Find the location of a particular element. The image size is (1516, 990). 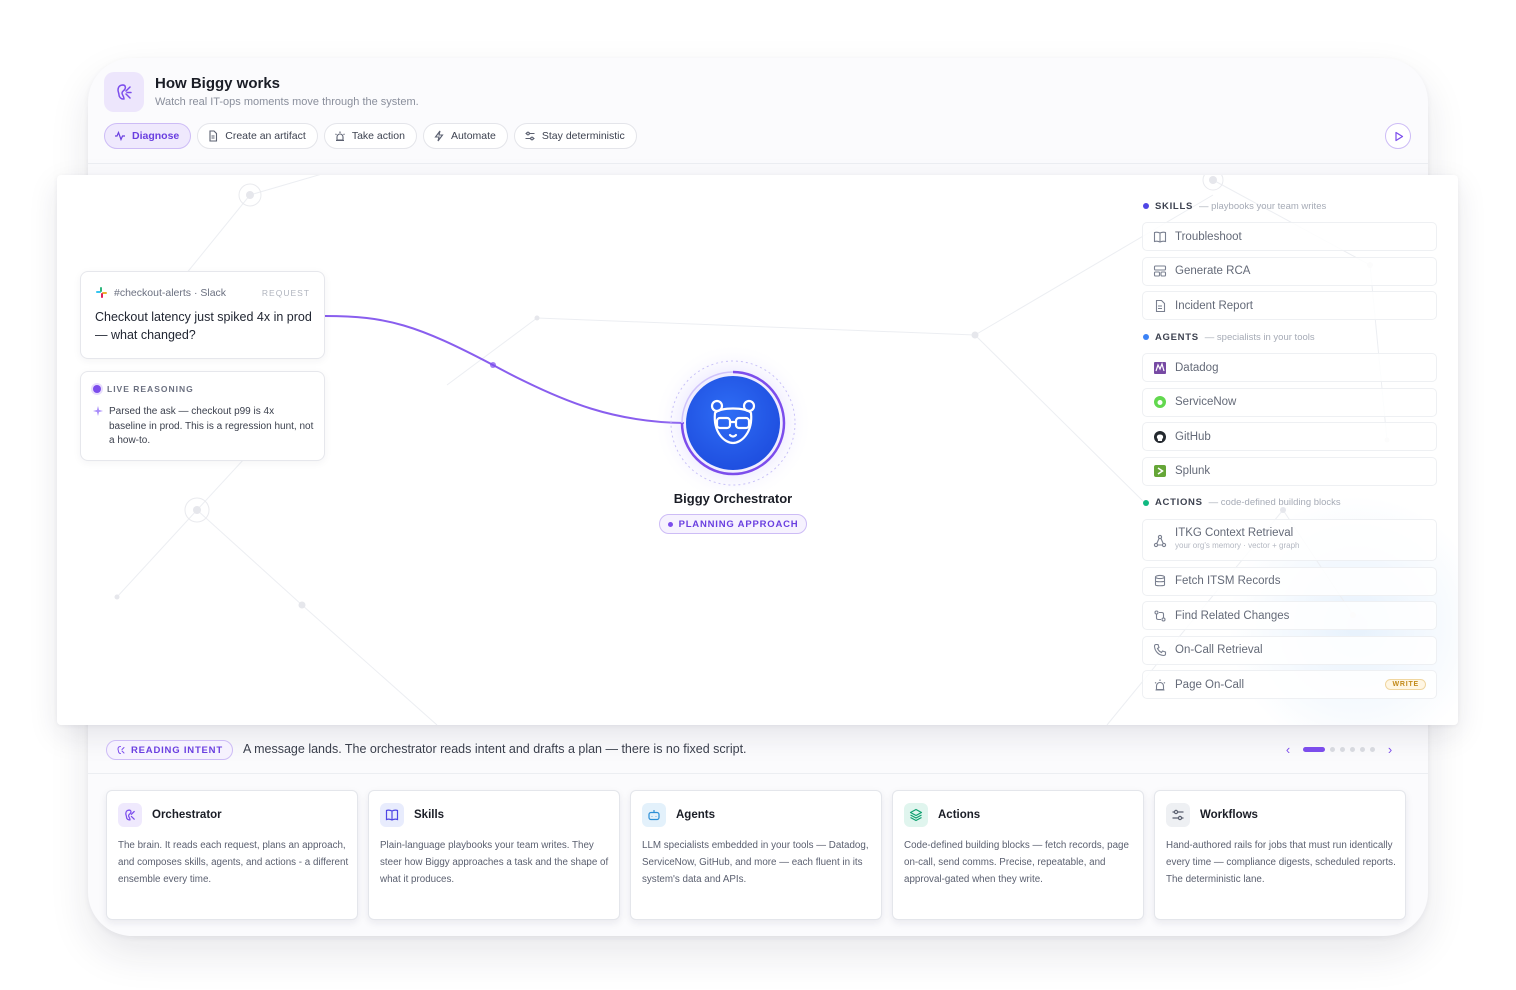

action-sublabel: your org's memory · vector + graph is located at coordinates (1237, 545).